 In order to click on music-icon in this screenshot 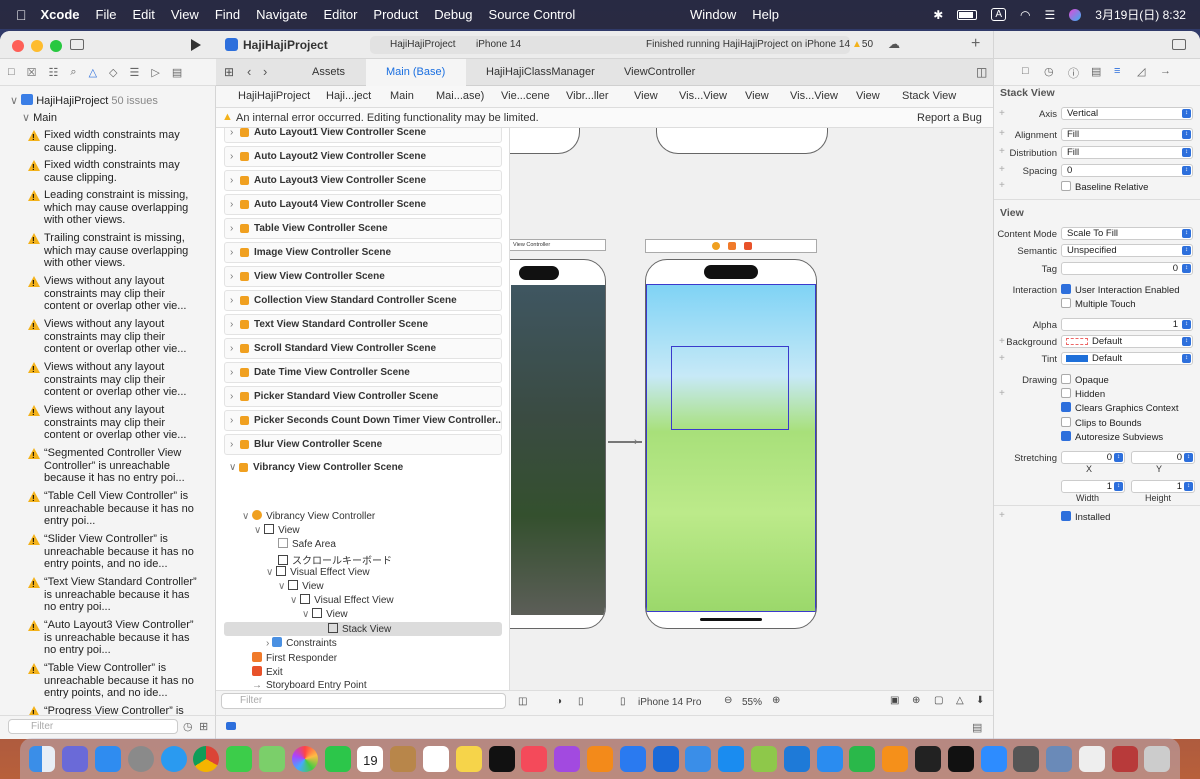, I will do `click(534, 758)`.